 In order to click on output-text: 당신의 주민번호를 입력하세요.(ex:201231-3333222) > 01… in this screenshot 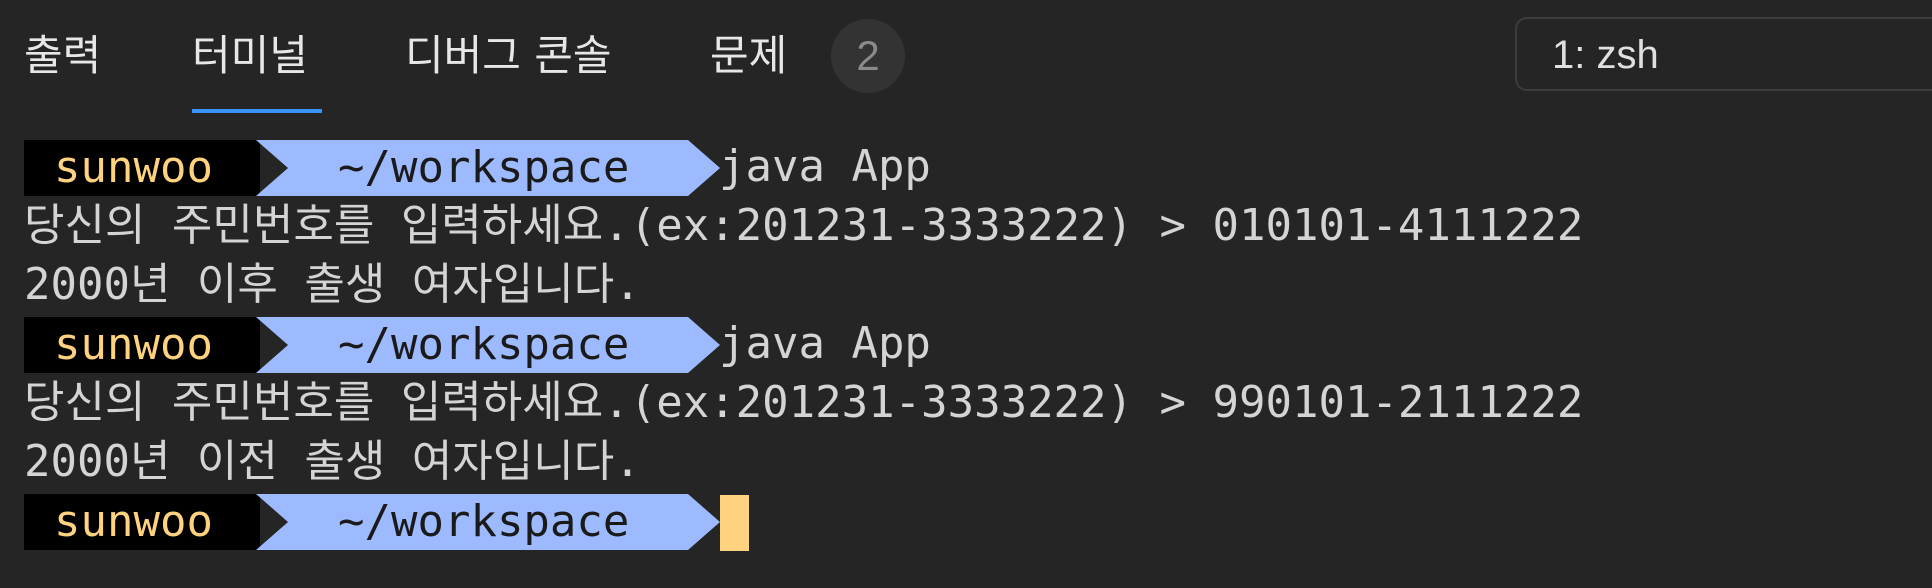, I will do `click(804, 225)`.